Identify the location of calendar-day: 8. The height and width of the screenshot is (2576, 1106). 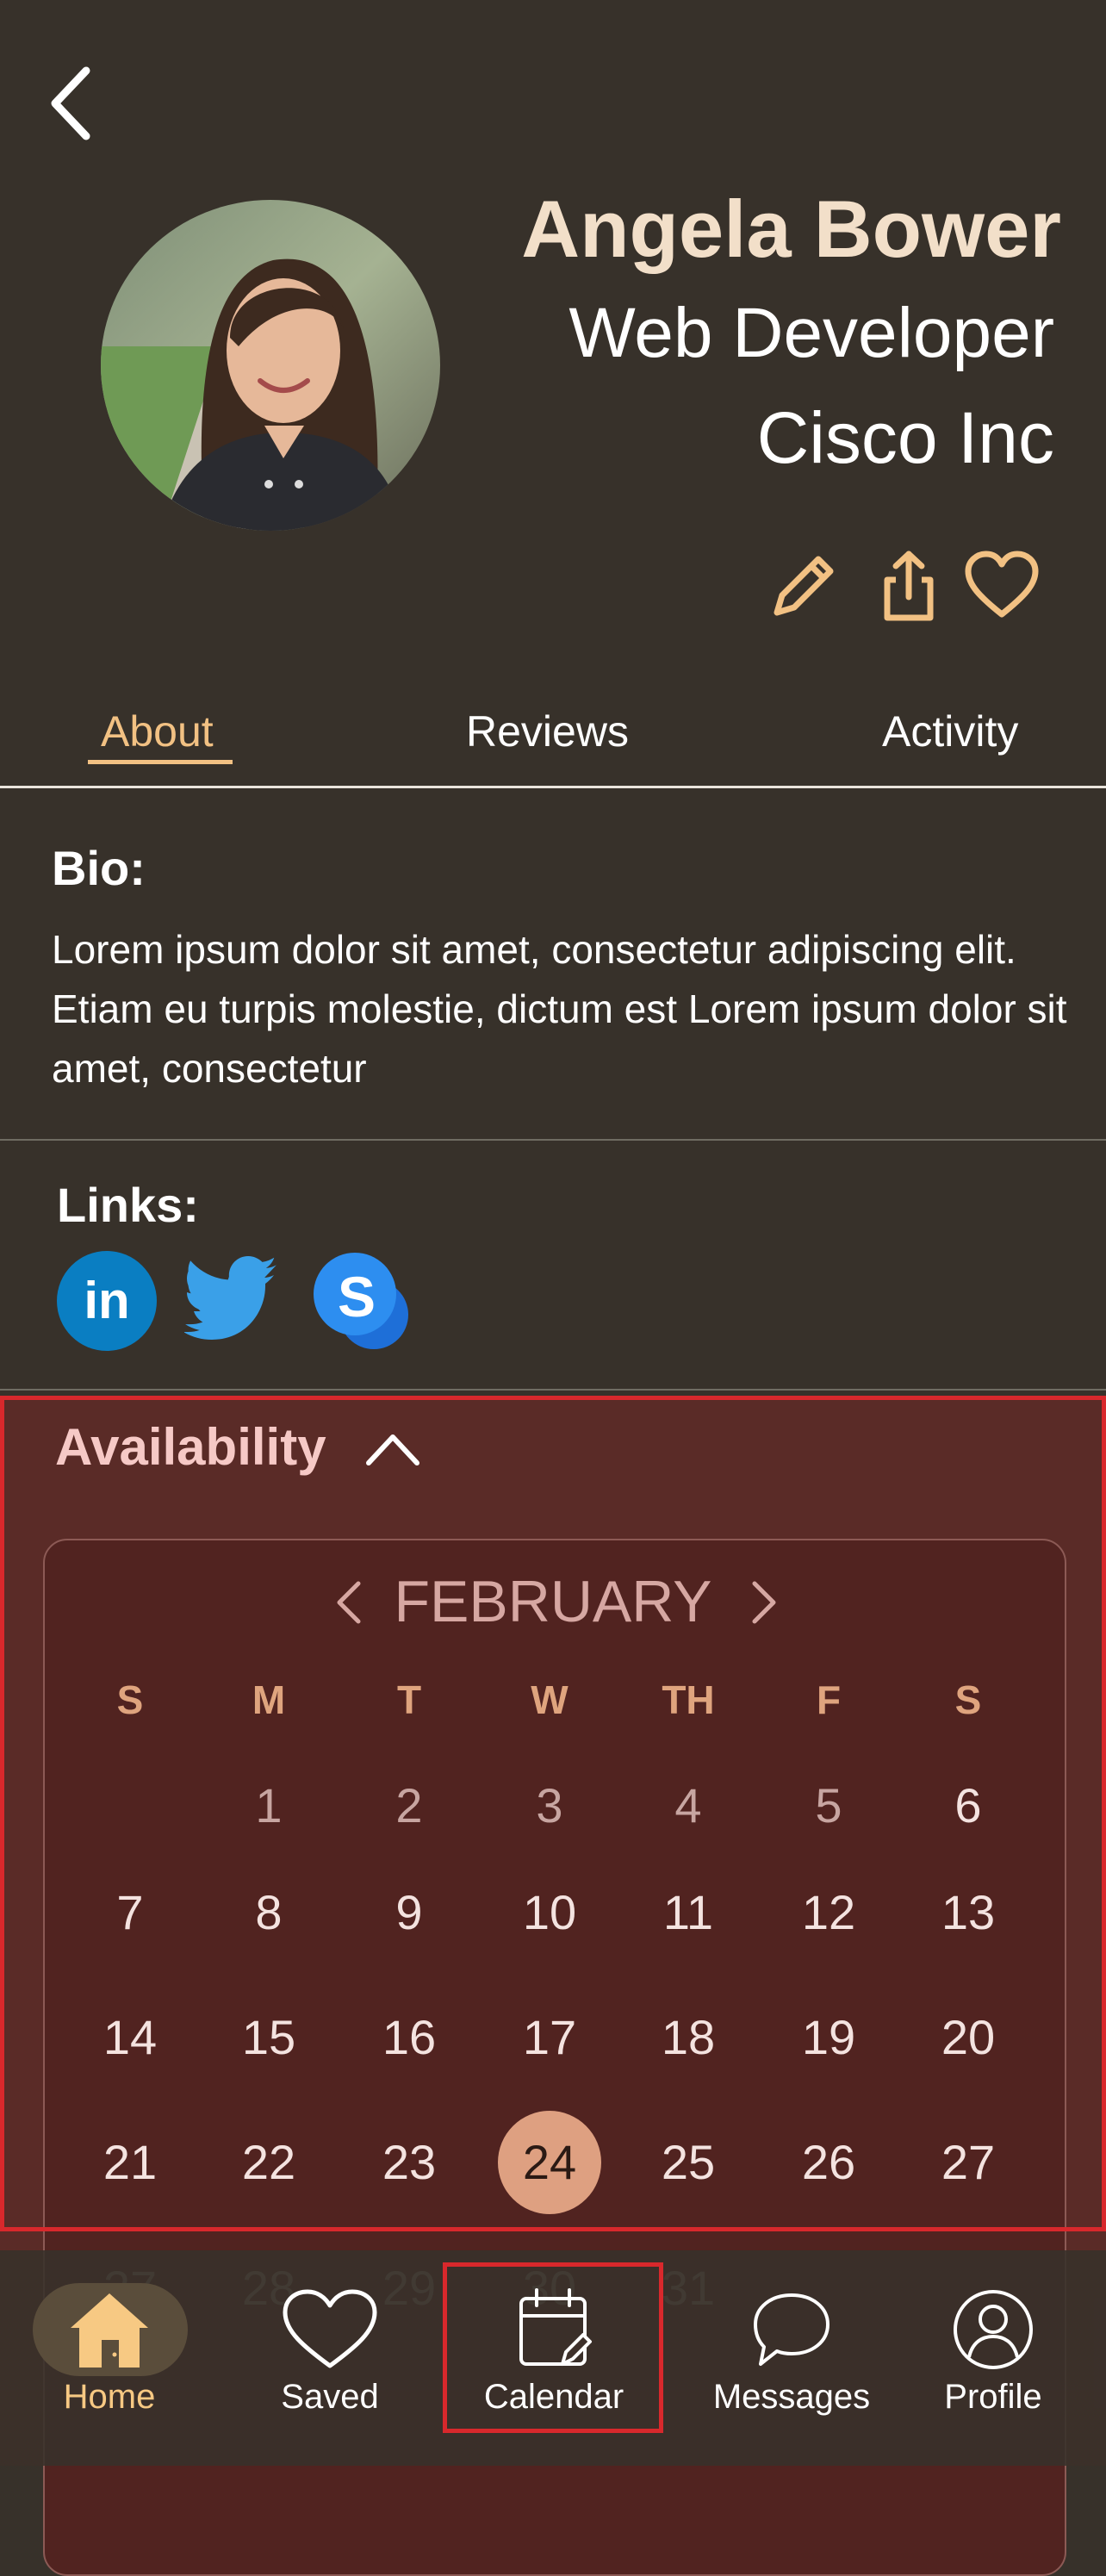
(268, 1913).